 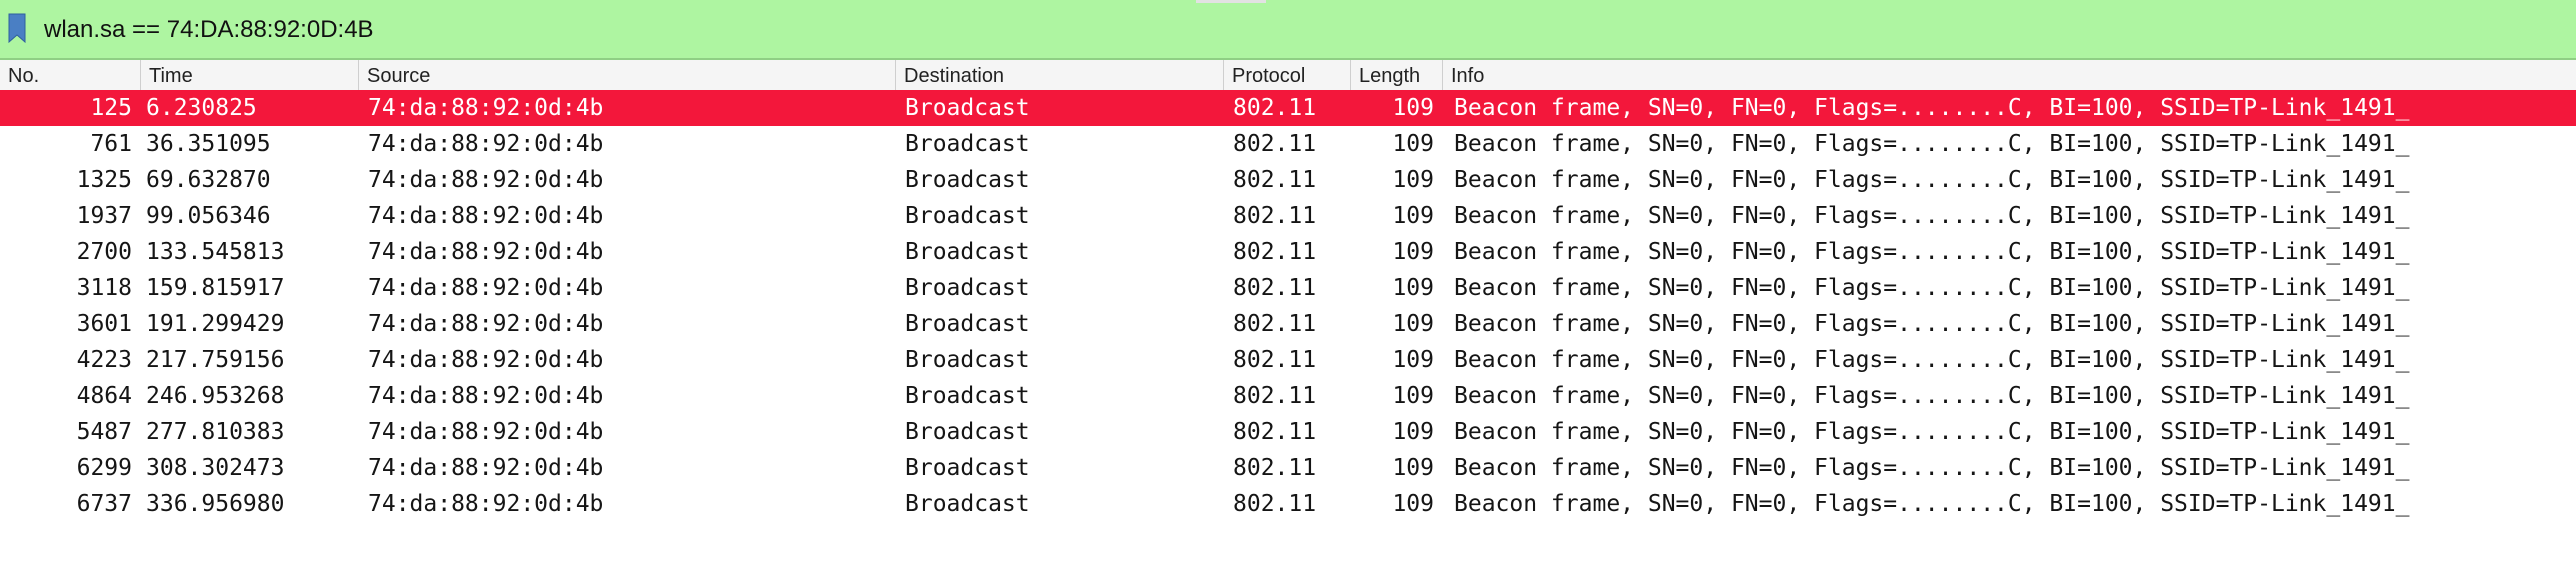 I want to click on packet-time: 277.810383, so click(x=215, y=432).